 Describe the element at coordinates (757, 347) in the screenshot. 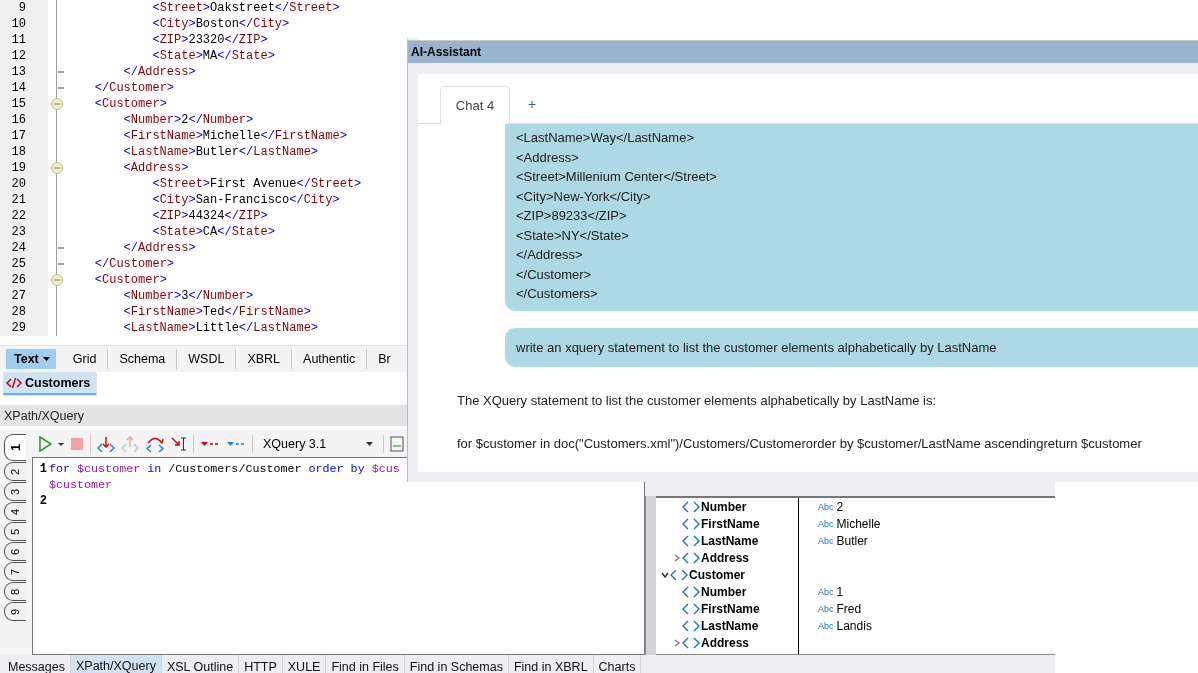

I see `message-text: write an xquery statement to list the customer elements alphabetically by LastName` at that location.